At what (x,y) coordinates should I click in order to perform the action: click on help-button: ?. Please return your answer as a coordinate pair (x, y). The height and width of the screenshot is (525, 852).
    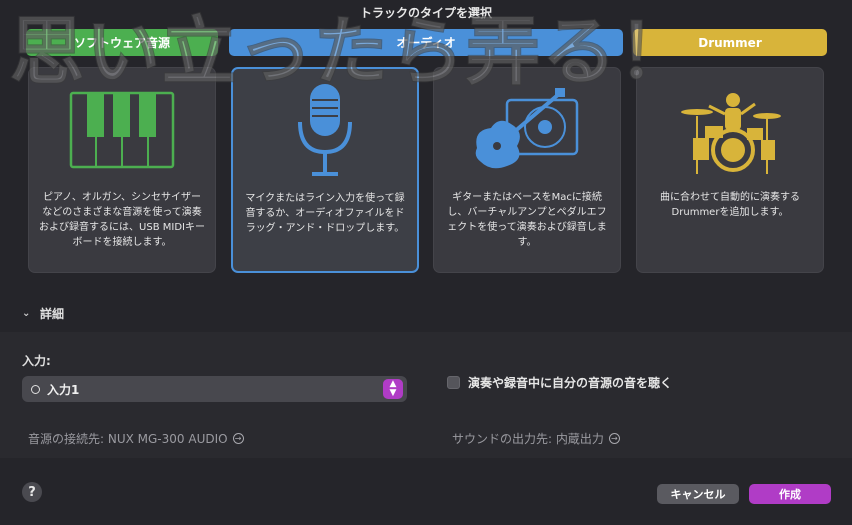
    Looking at the image, I should click on (32, 492).